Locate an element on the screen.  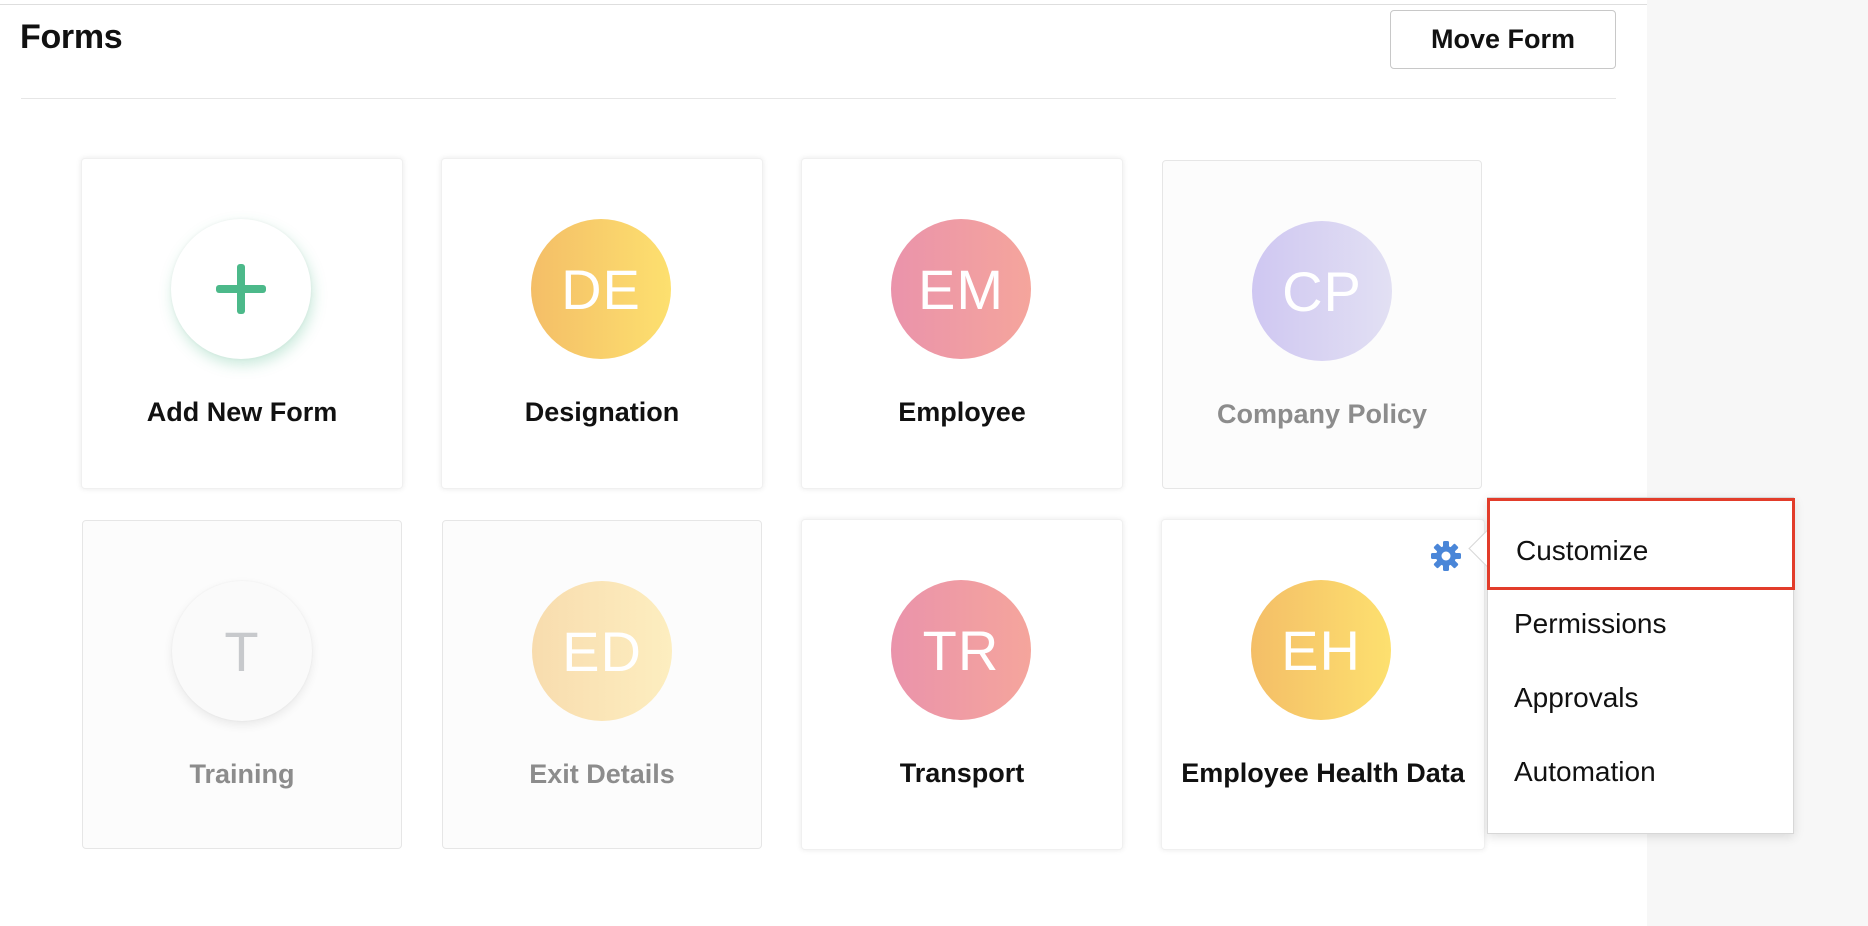
form-card-designation: DE Designation is located at coordinates (602, 323).